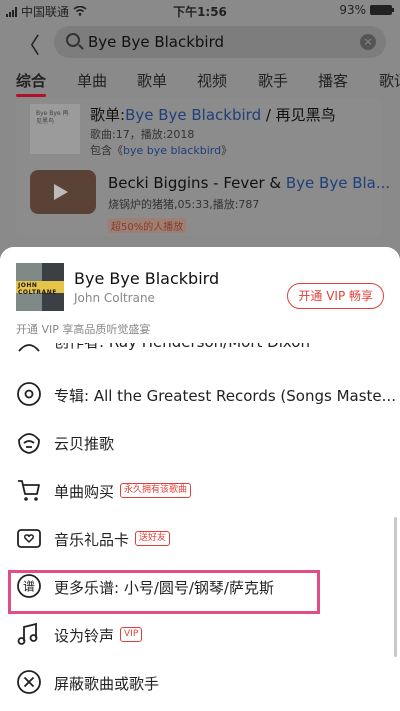  Describe the element at coordinates (382, 10) in the screenshot. I see `battery-icon` at that location.